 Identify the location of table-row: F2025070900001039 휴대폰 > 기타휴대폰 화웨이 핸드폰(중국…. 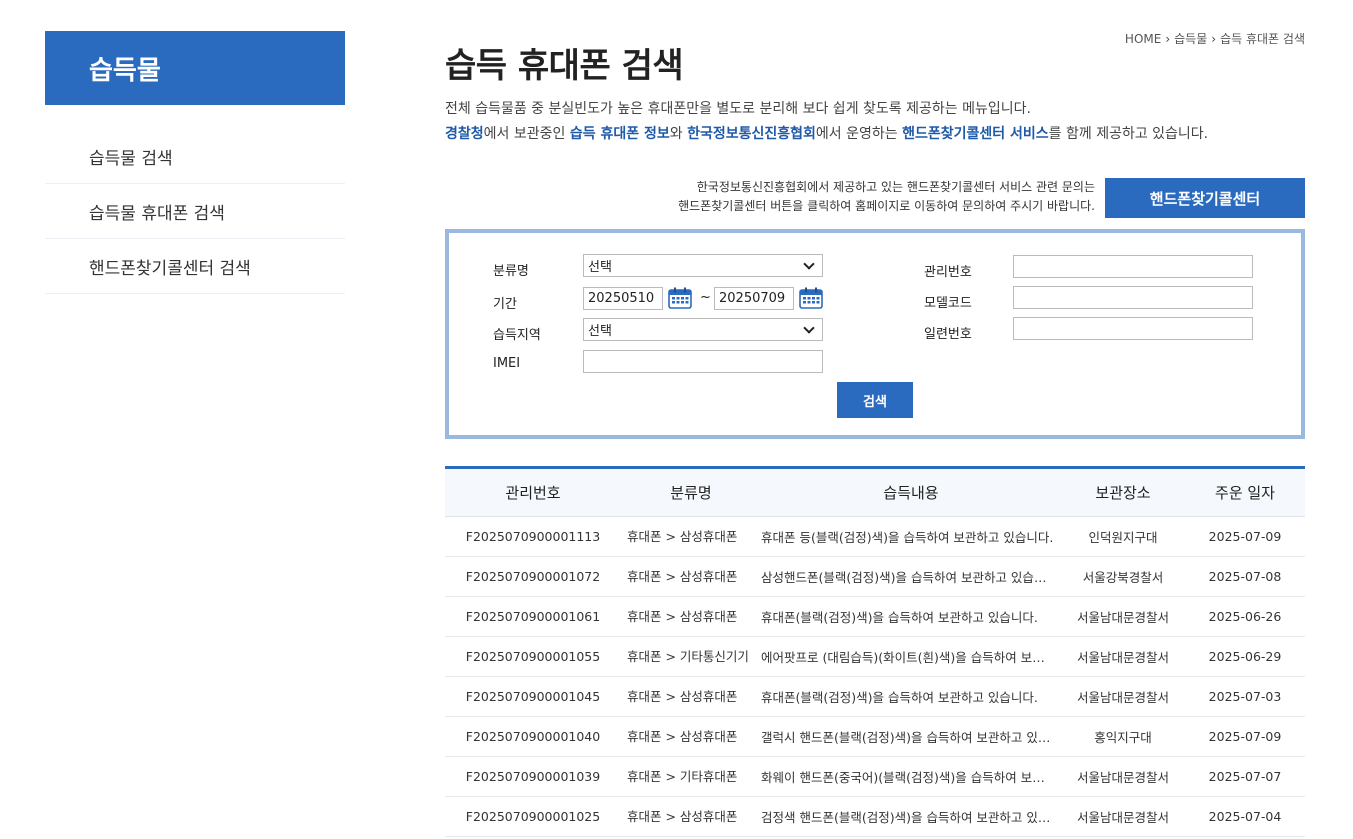
(875, 776).